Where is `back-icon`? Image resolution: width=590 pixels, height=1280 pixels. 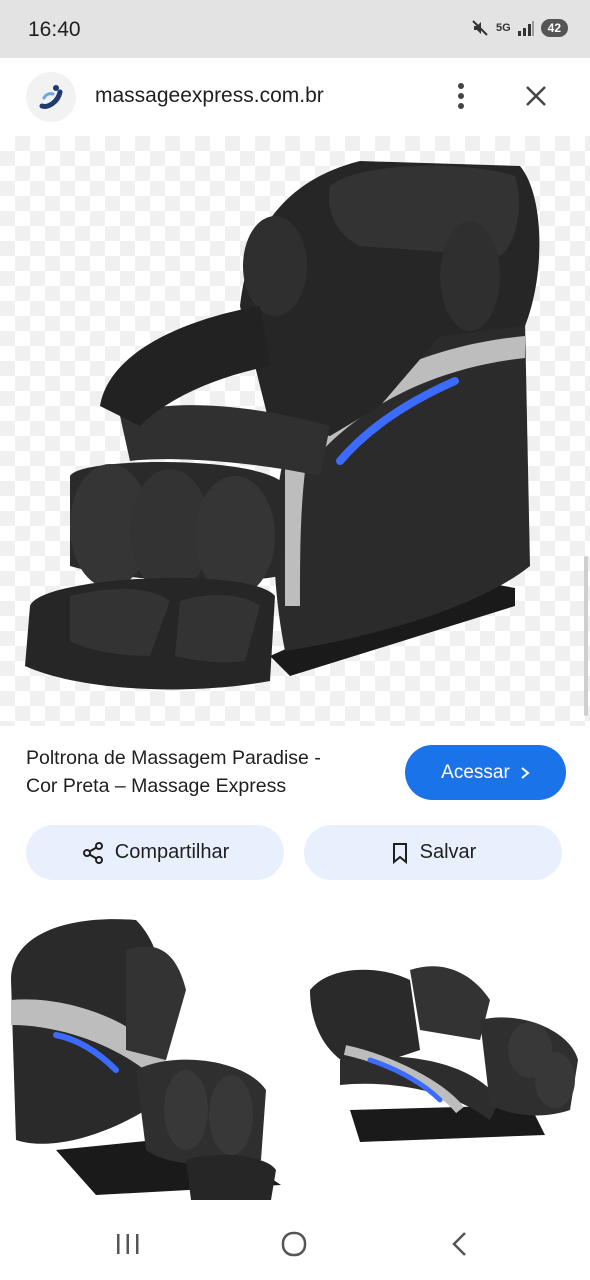
back-icon is located at coordinates (459, 1244).